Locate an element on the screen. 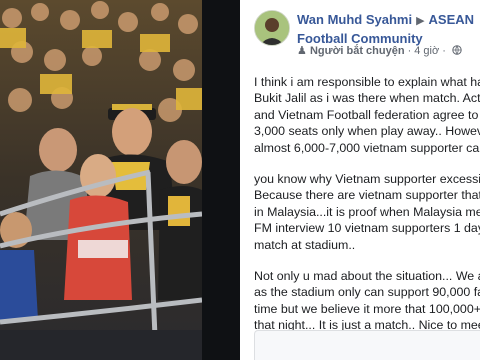  author-avatar is located at coordinates (272, 28).